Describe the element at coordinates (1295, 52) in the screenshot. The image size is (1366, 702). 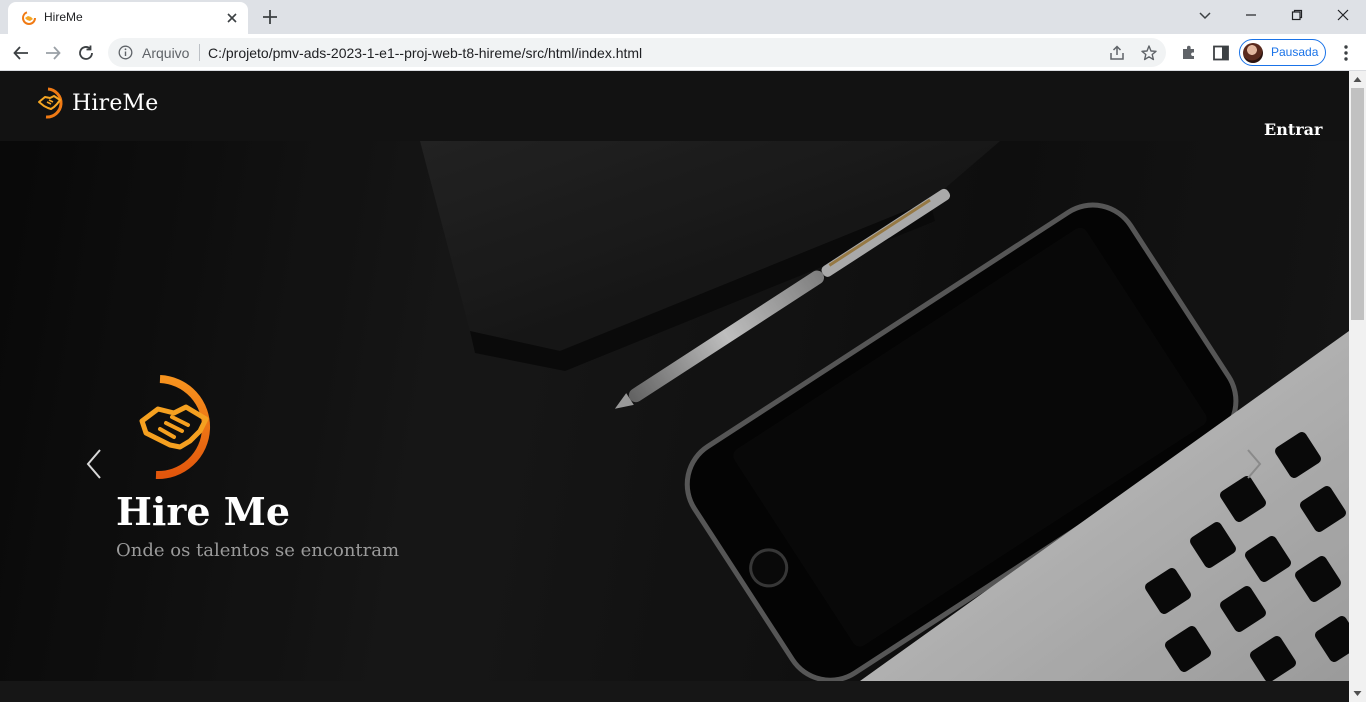
I see `profile-status-label: Pausada` at that location.